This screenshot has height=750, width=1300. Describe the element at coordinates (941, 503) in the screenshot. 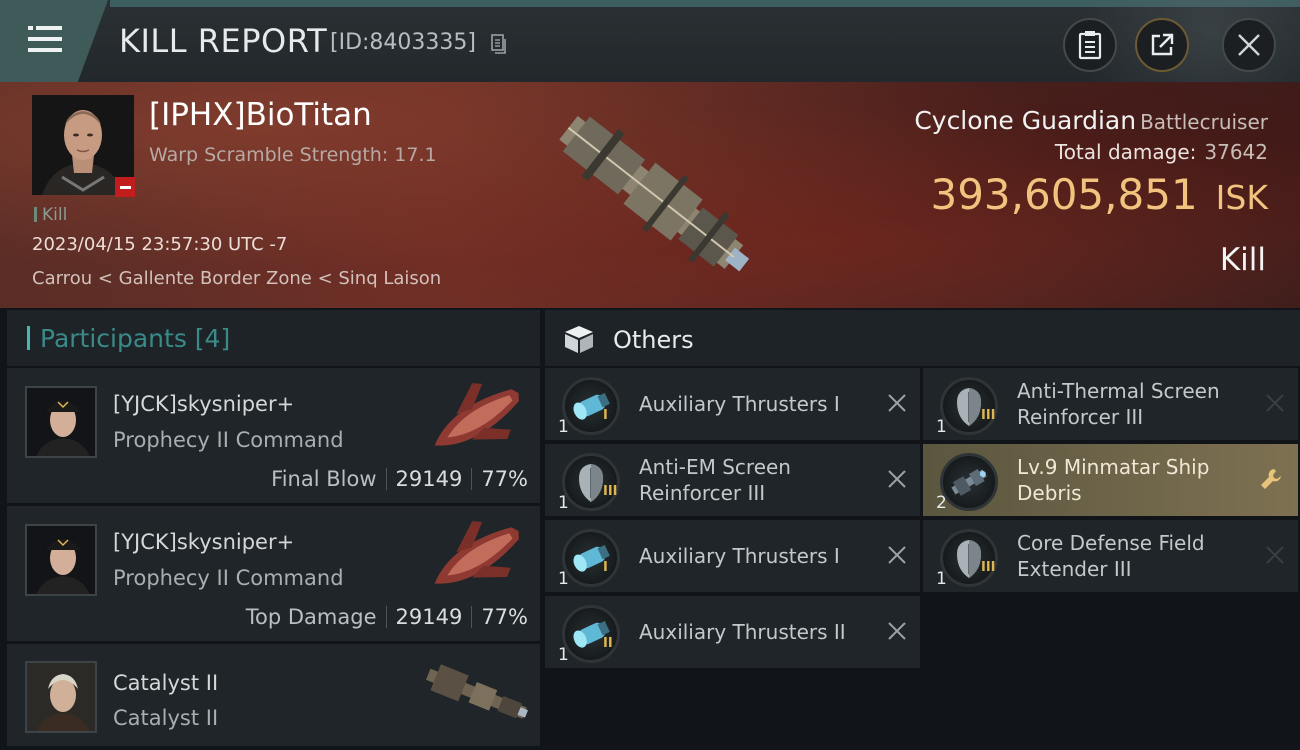

I see `item-quantity: 2` at that location.